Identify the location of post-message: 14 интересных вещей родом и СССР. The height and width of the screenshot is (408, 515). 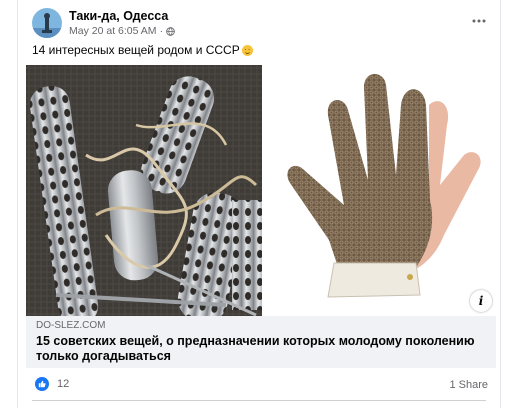
(142, 50).